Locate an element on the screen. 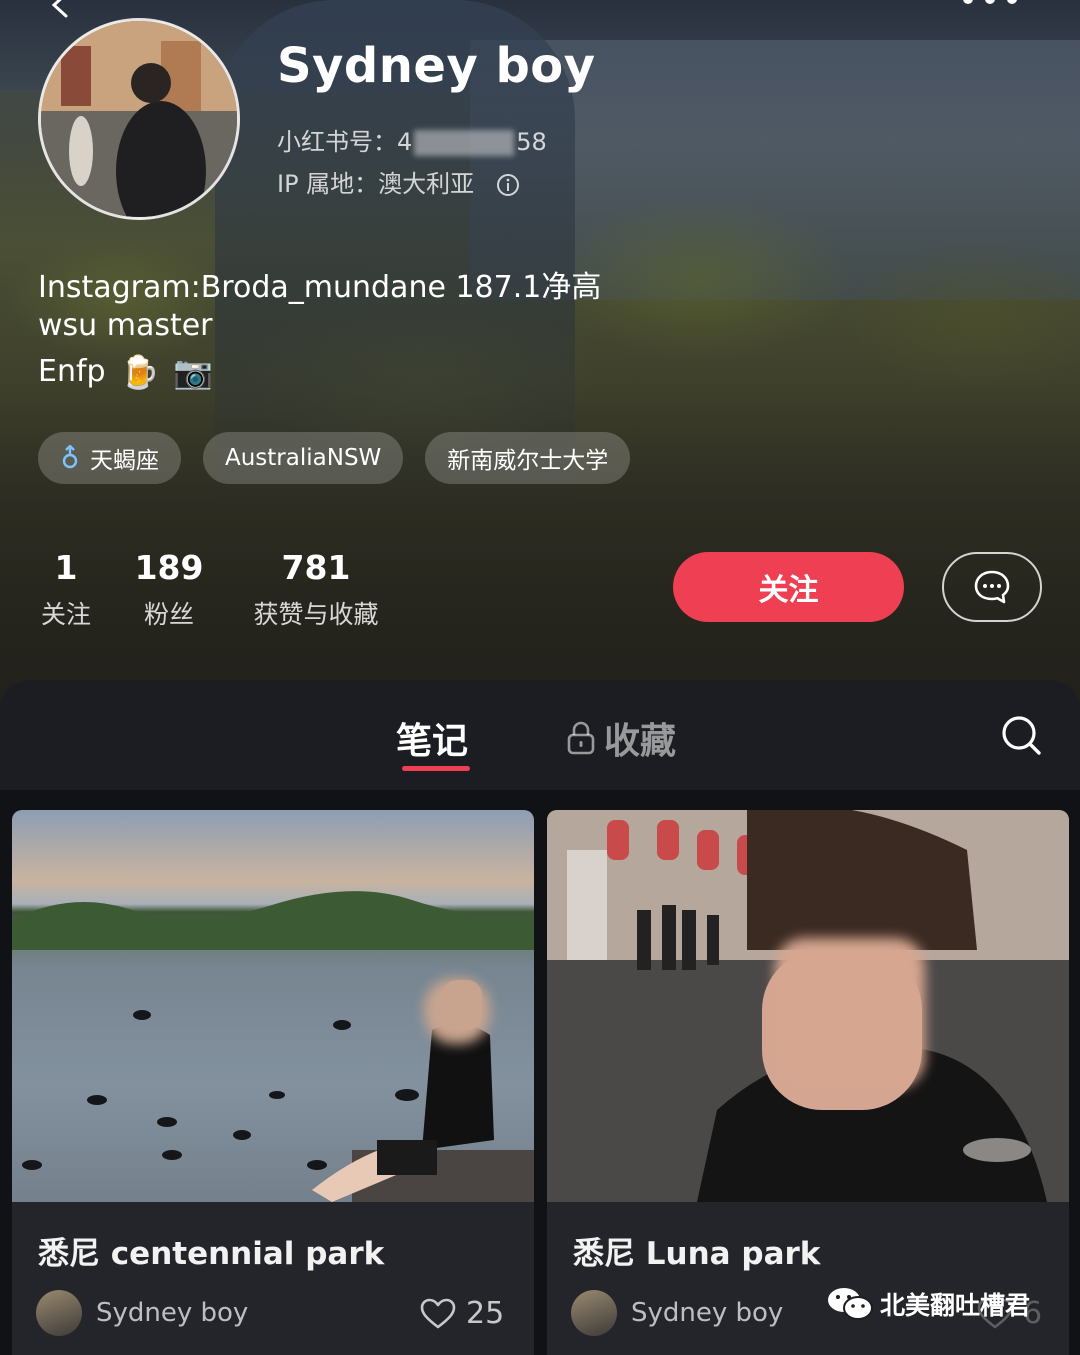  active-tab-indicator is located at coordinates (436, 768).